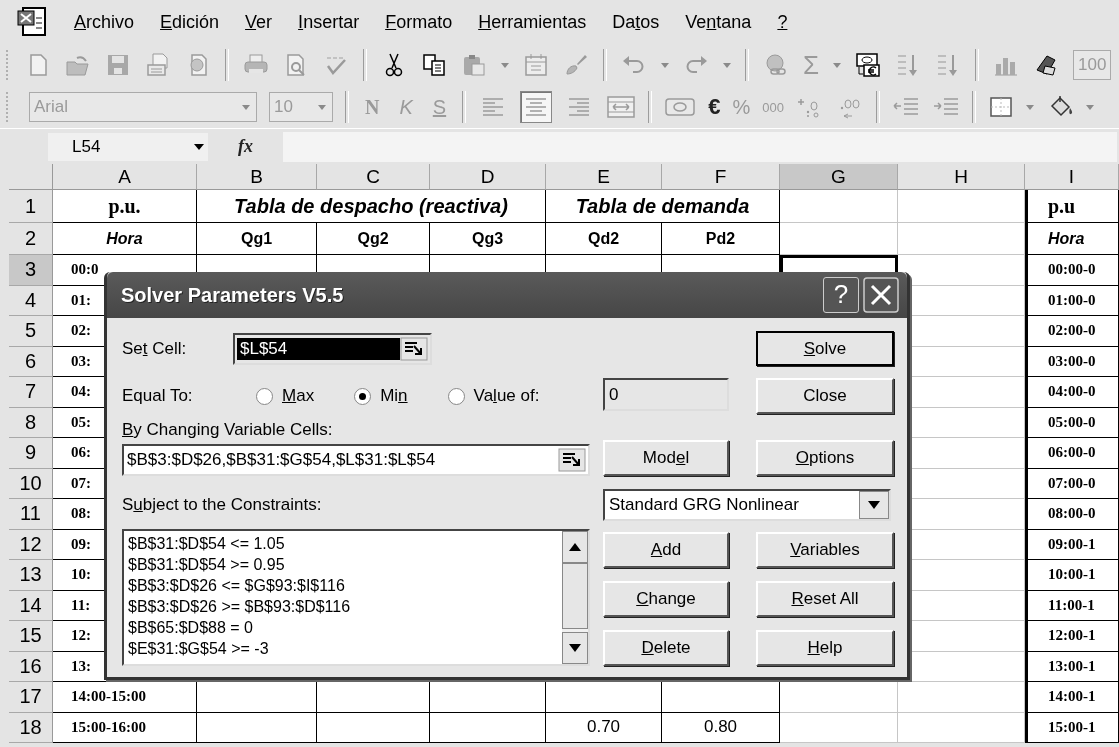 The height and width of the screenshot is (747, 1119). What do you see at coordinates (1072, 605) in the screenshot?
I see `table-cell: 11:00-1` at bounding box center [1072, 605].